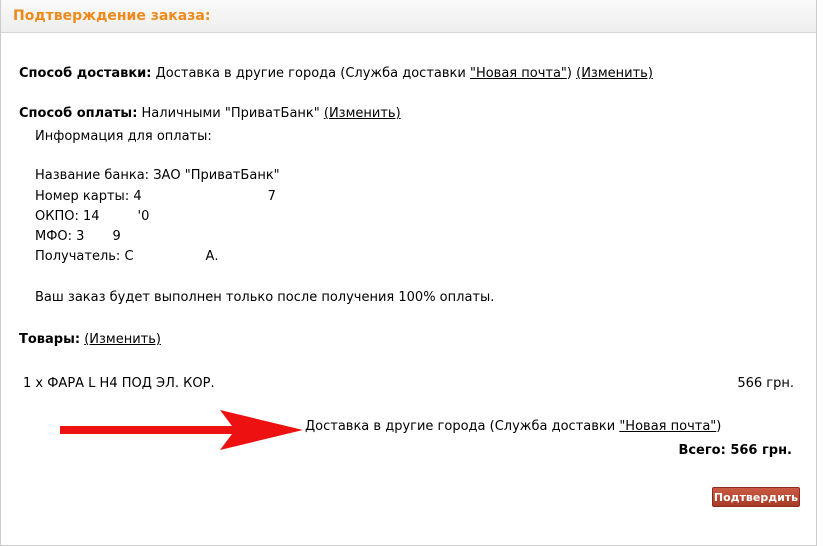  What do you see at coordinates (518, 73) in the screenshot?
I see `carrier-link: "Новая почта"` at bounding box center [518, 73].